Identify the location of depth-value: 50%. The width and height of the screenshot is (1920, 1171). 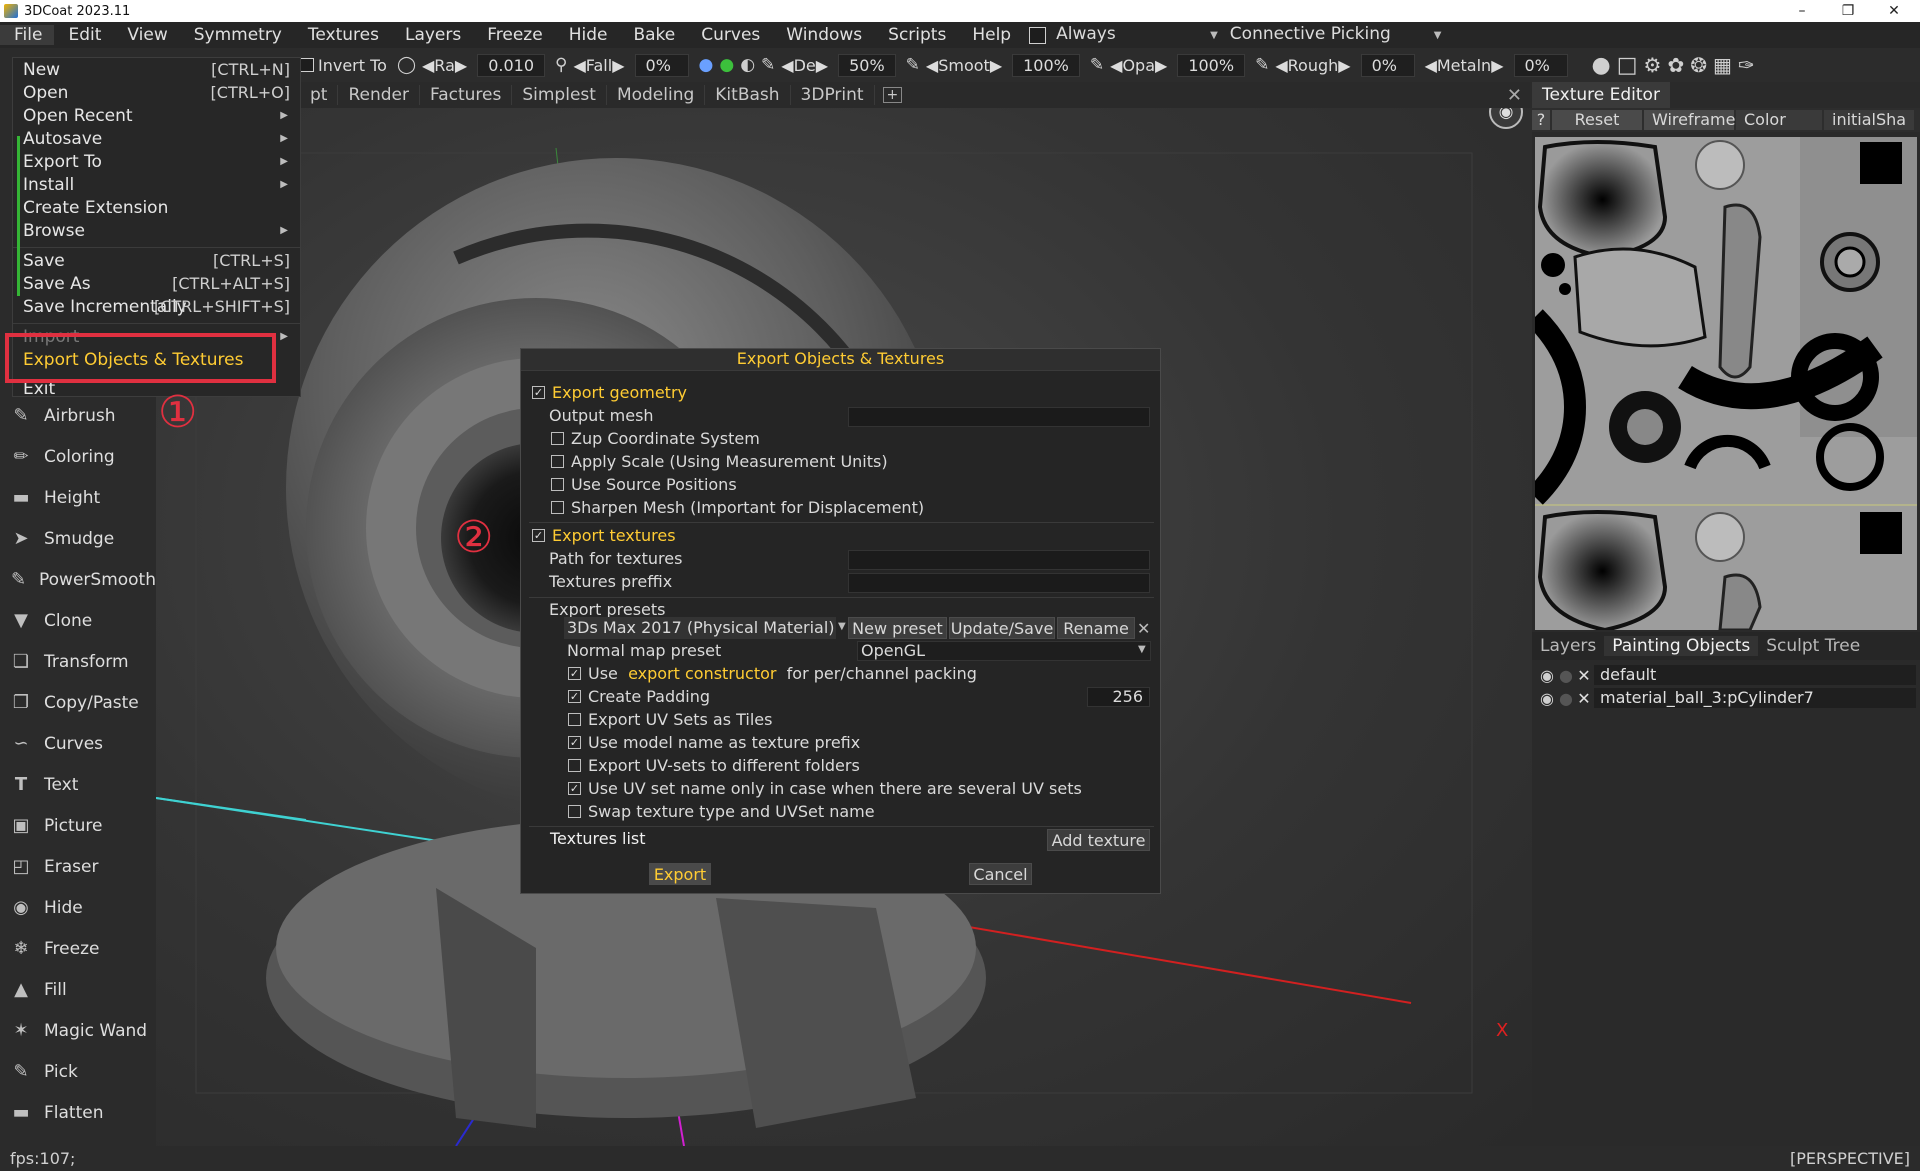
(867, 65).